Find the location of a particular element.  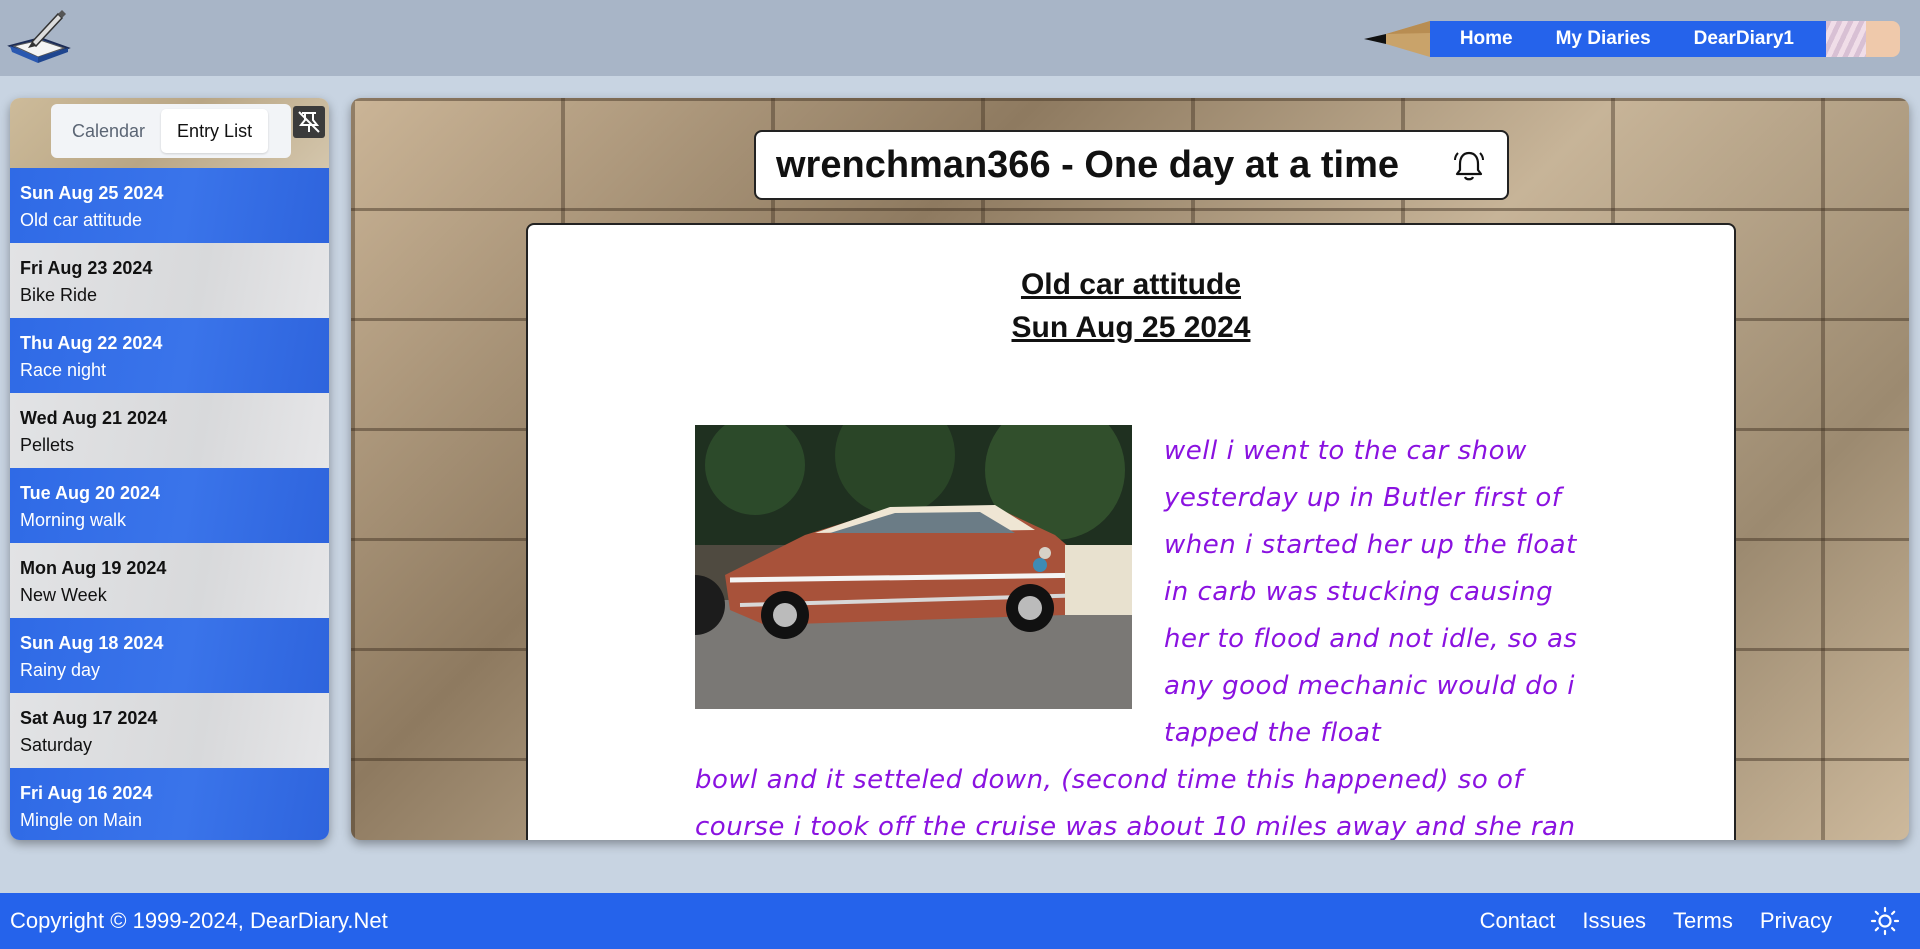

entry-date: Sat Aug 17 2024 is located at coordinates (89, 718).